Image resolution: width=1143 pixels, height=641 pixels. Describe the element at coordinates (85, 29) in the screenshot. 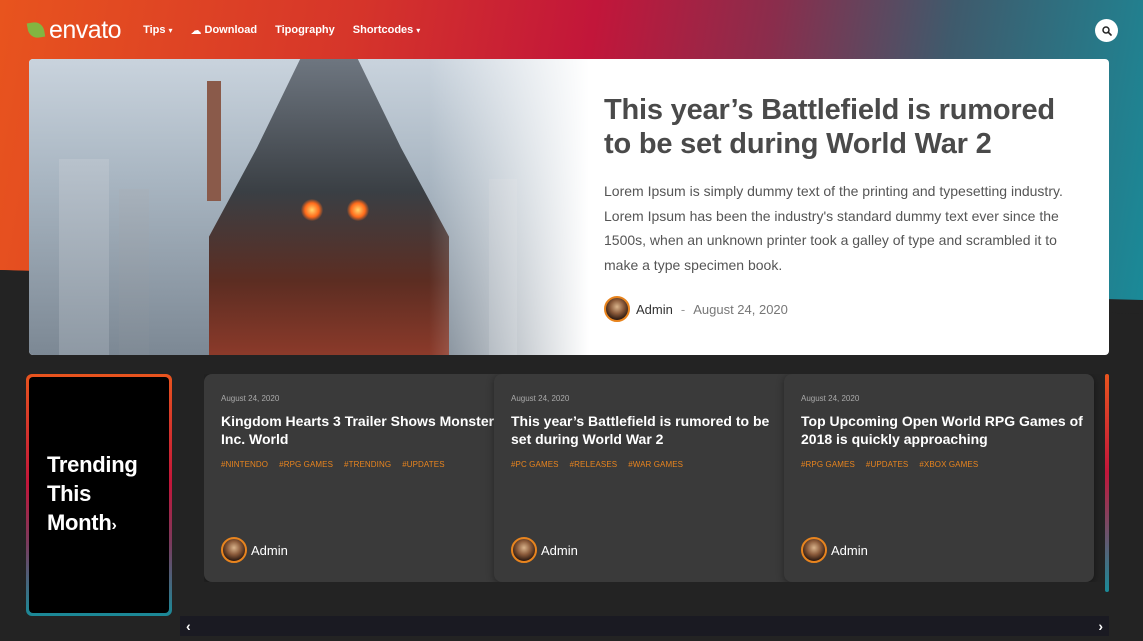

I see `logo-text: envato` at that location.